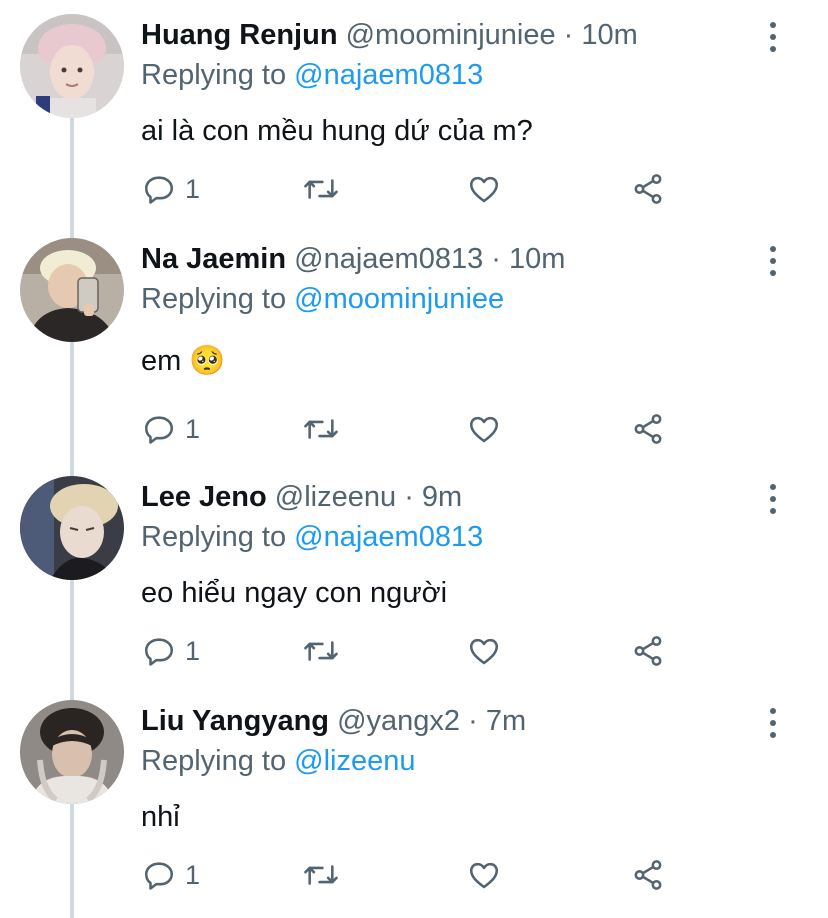 The height and width of the screenshot is (918, 828). Describe the element at coordinates (388, 259) in the screenshot. I see `user-handle: @najaem0813` at that location.